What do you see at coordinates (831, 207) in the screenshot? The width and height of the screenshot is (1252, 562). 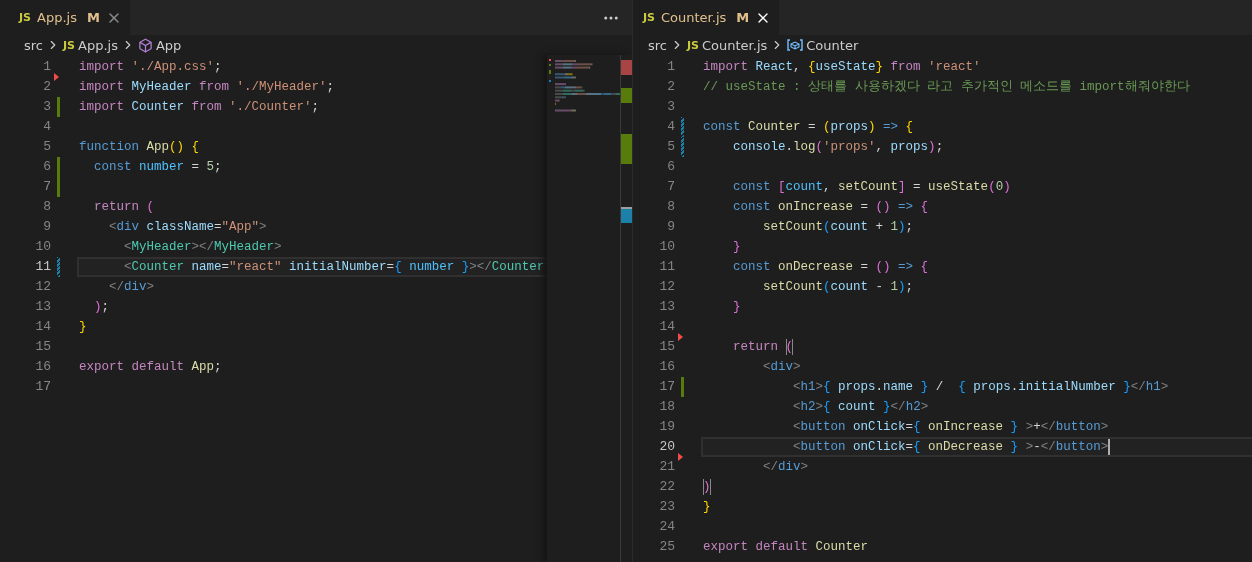 I see `code-line: const onIncrease = () => {` at bounding box center [831, 207].